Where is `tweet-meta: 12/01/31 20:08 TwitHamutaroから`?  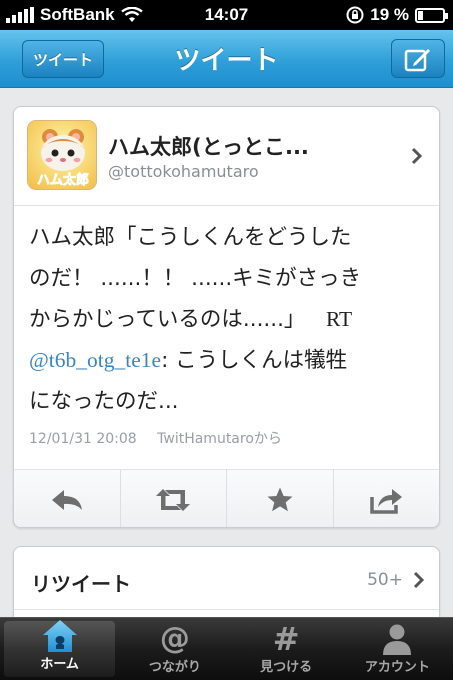 tweet-meta: 12/01/31 20:08 TwitHamutaroから is located at coordinates (155, 438).